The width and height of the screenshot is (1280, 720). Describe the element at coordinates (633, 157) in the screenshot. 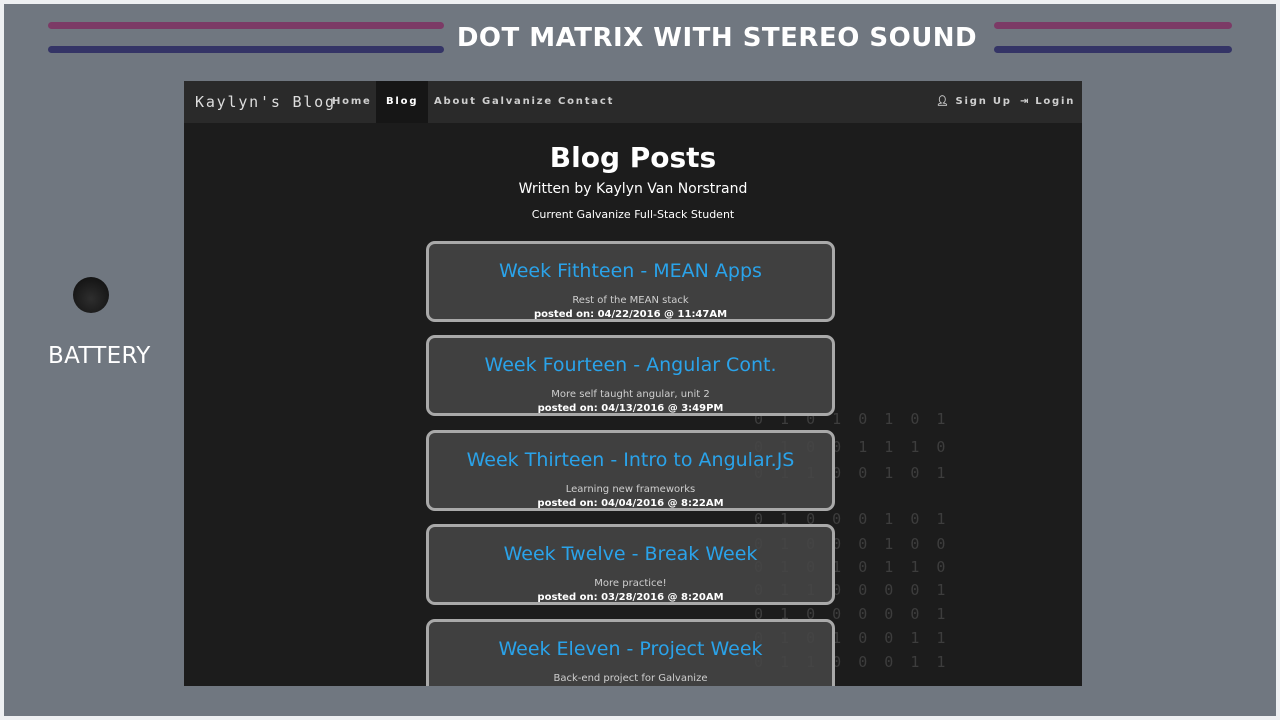

I see `page-title: Blog Posts` at that location.